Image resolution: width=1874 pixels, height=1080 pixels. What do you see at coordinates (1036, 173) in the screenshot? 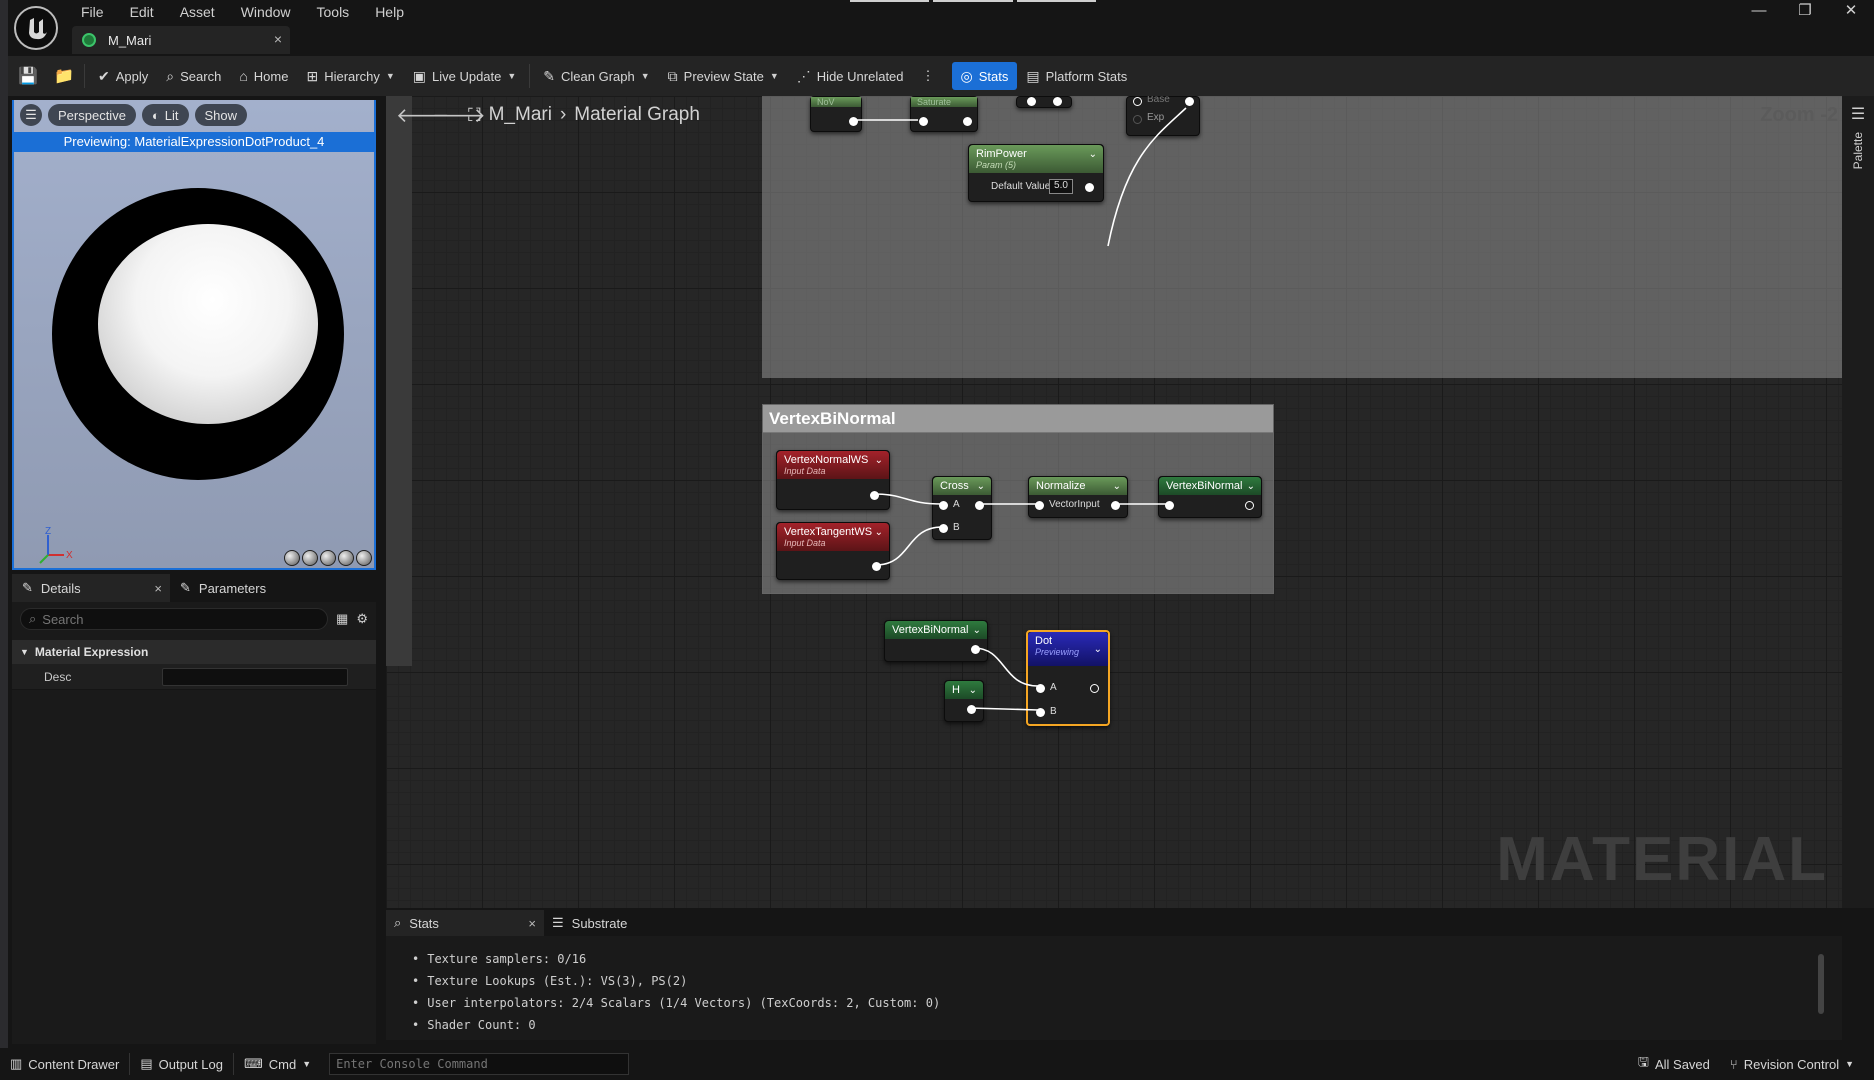
I see `rimpower-node: RimPower Param (5) ⌄ Default Value 5.0` at bounding box center [1036, 173].